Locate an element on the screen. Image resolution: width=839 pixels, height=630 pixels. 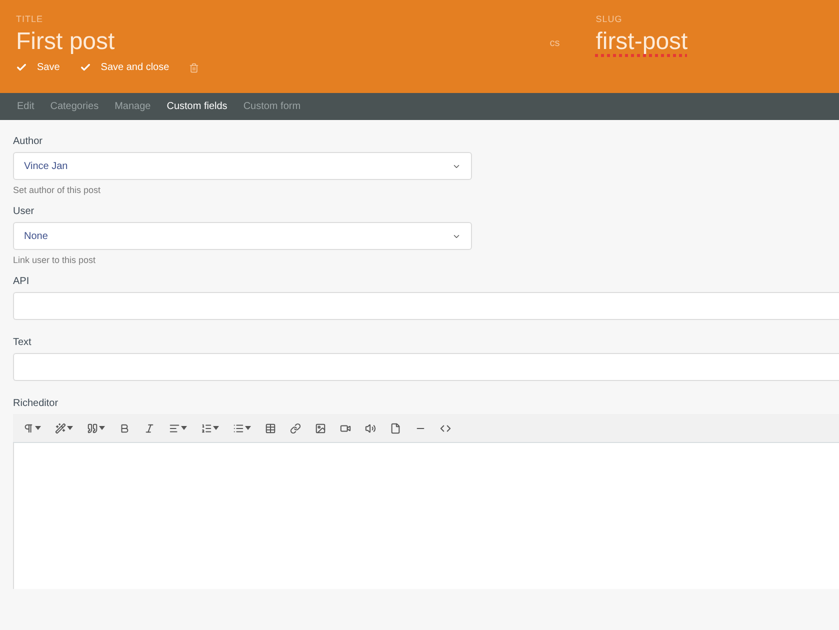
italic-icon is located at coordinates (149, 428).